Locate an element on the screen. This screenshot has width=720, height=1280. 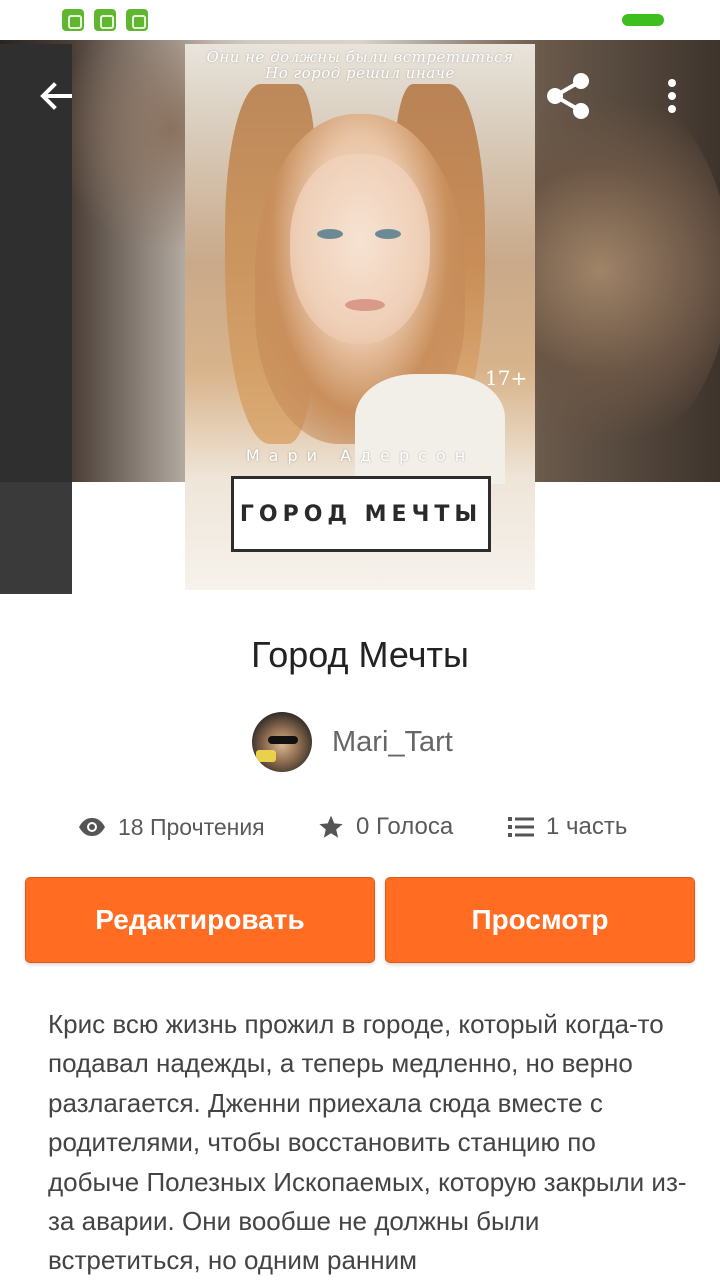
votes-stat: 0 Голоса is located at coordinates (385, 827).